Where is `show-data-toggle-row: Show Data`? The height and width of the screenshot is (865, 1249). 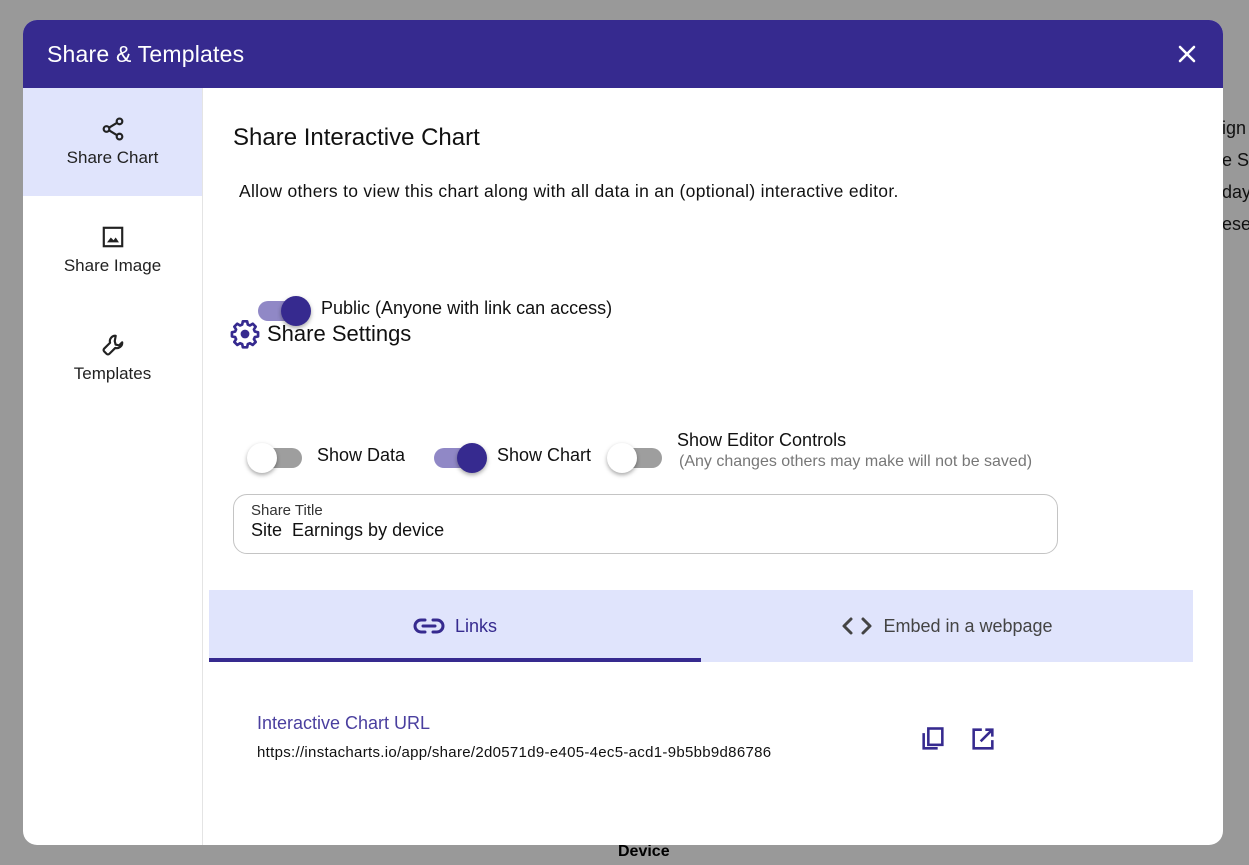 show-data-toggle-row: Show Data is located at coordinates (326, 455).